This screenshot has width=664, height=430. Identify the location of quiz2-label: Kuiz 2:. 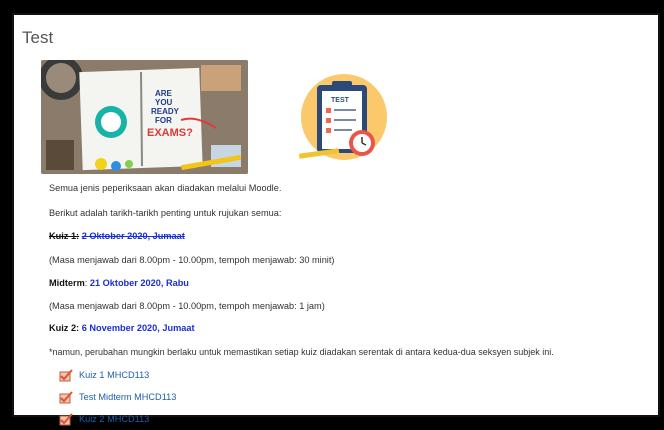
(64, 328).